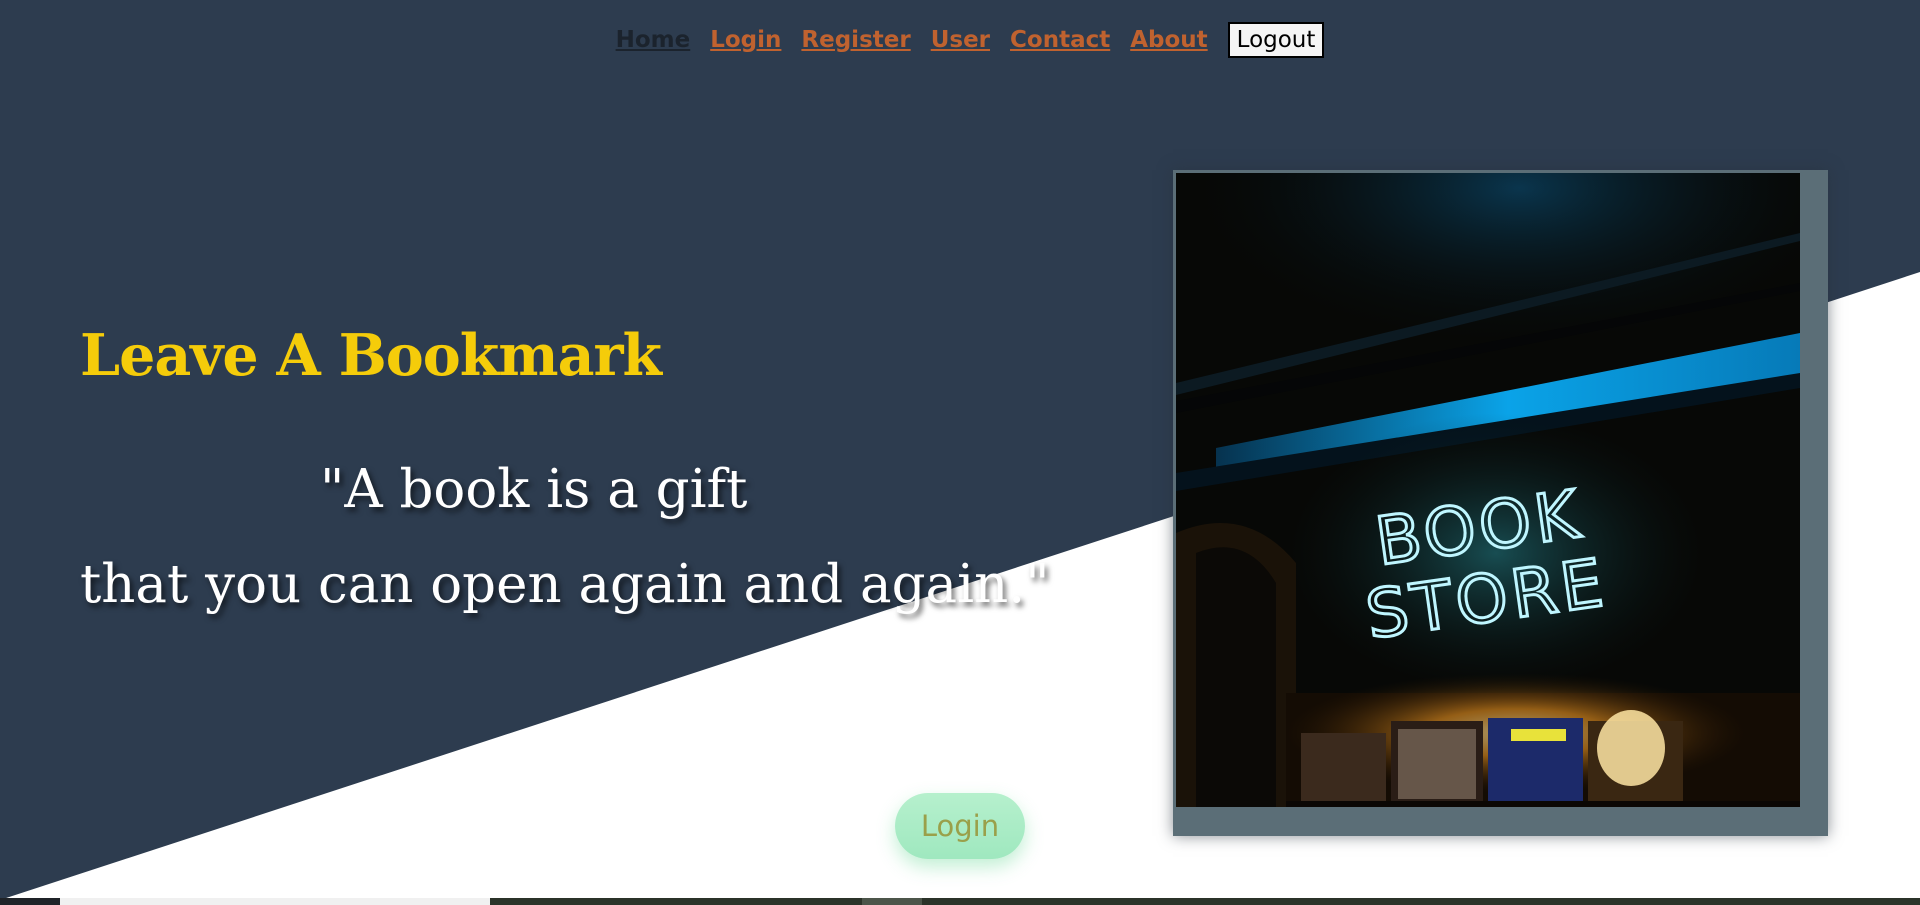 This screenshot has width=1920, height=905. What do you see at coordinates (960, 826) in the screenshot?
I see `login-cta-button: Login` at bounding box center [960, 826].